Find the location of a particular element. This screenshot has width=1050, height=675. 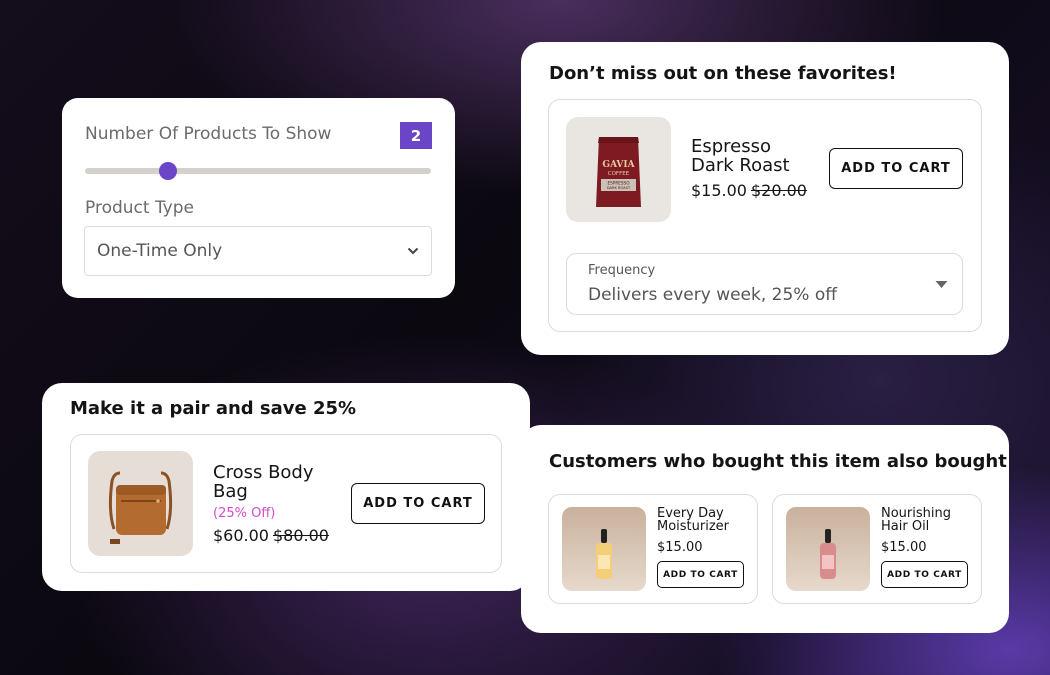

chevron-down-icon is located at coordinates (413, 251).